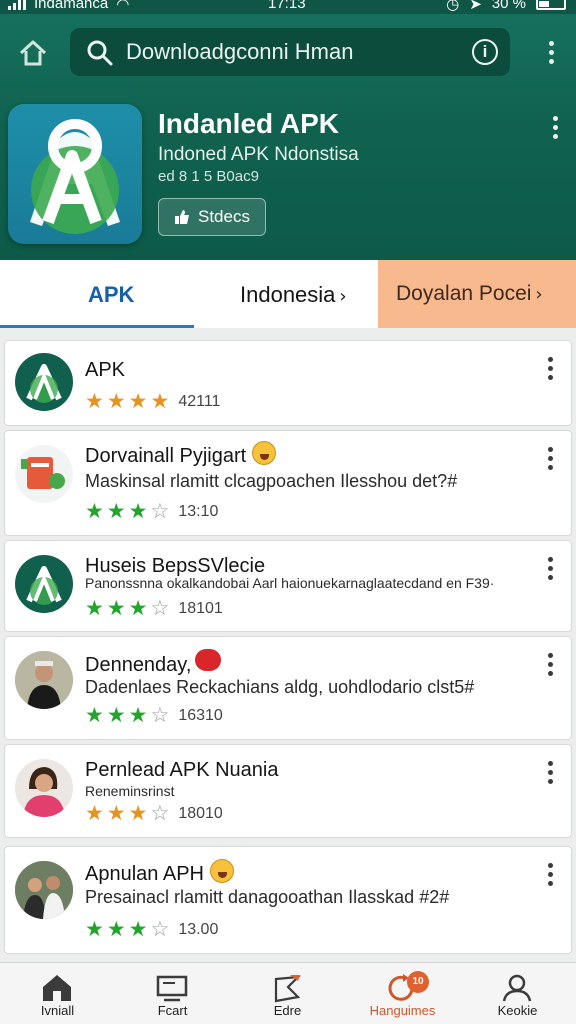  Describe the element at coordinates (166, 456) in the screenshot. I see `list-item-title: Dorvainall Pyjigart` at that location.